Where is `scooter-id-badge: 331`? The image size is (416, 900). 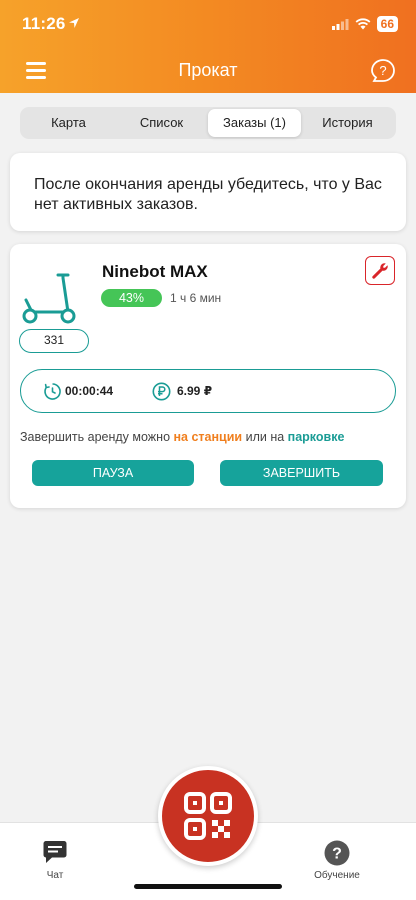
scooter-id-badge: 331 is located at coordinates (54, 341).